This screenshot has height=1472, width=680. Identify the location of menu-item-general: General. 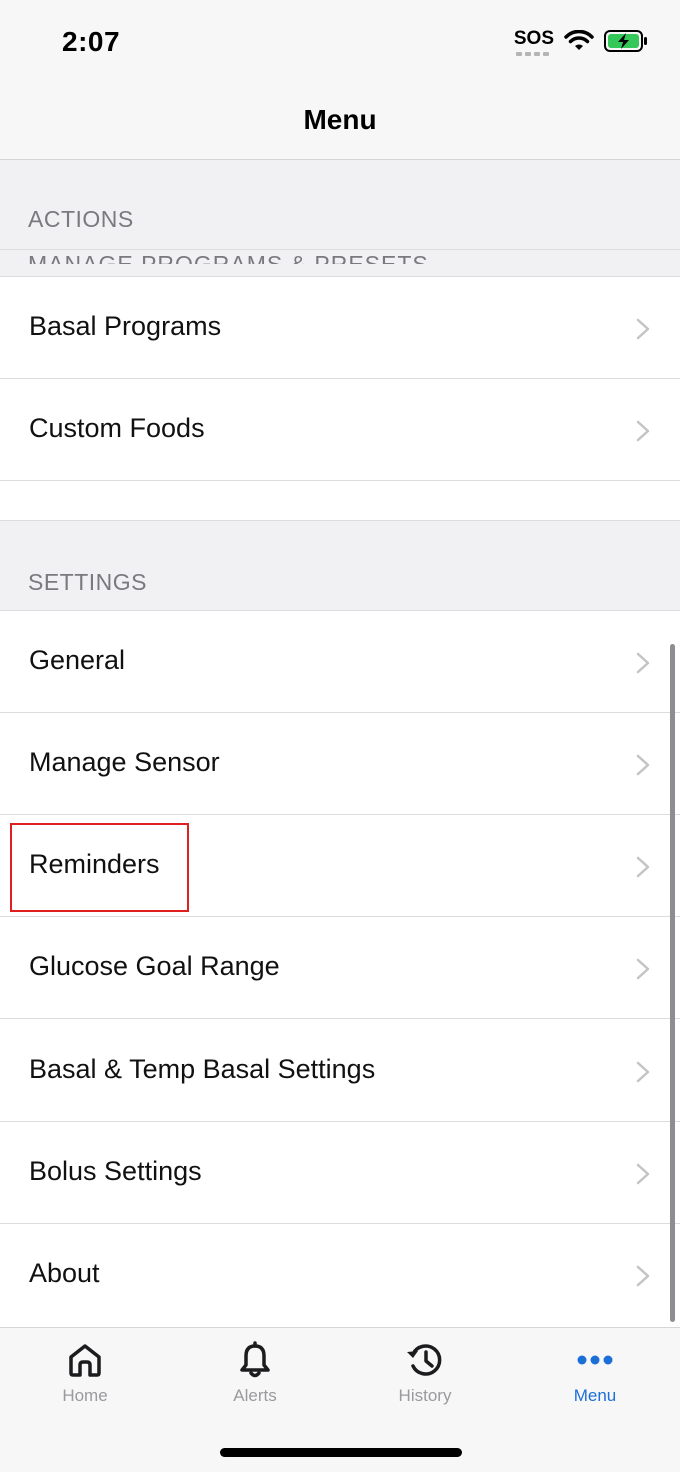
(340, 662).